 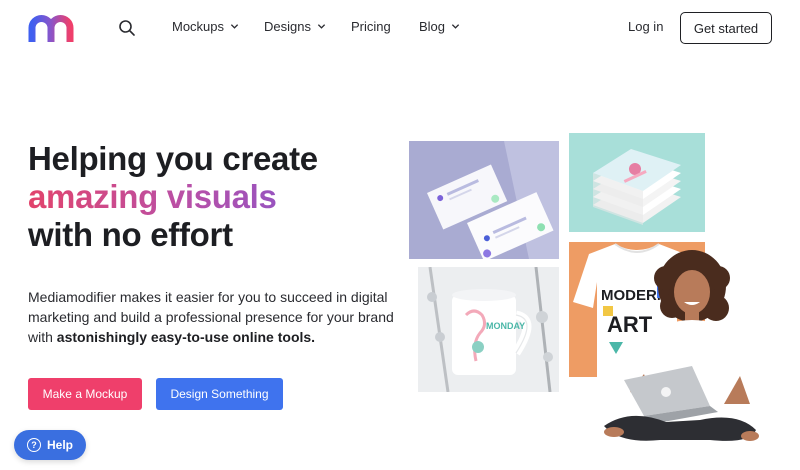 What do you see at coordinates (85, 394) in the screenshot?
I see `make-mockup-button: Make a Mockup` at bounding box center [85, 394].